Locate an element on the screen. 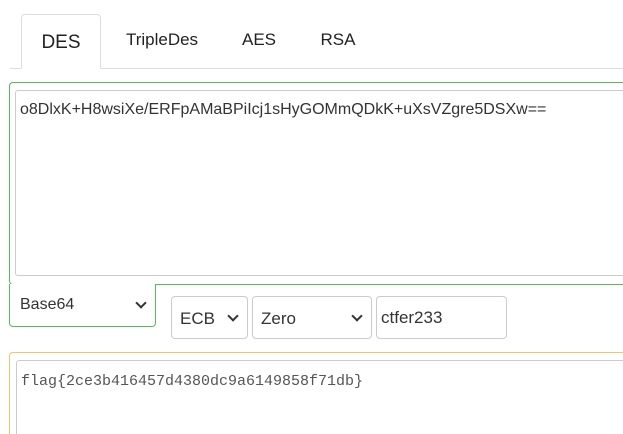 This screenshot has height=434, width=623. tab-aes: AES is located at coordinates (259, 41).